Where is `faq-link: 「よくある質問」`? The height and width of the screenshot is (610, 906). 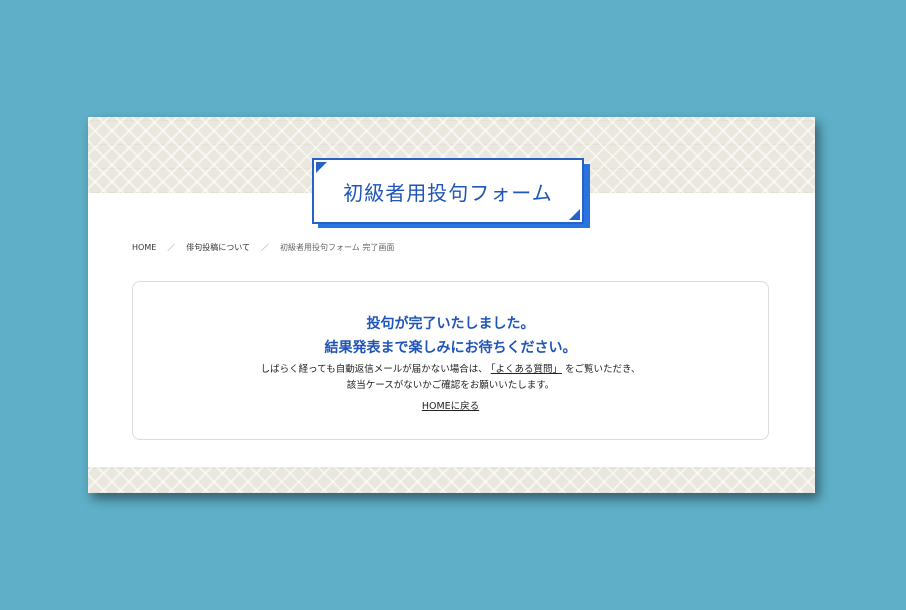 faq-link: 「よくある質問」 is located at coordinates (526, 369).